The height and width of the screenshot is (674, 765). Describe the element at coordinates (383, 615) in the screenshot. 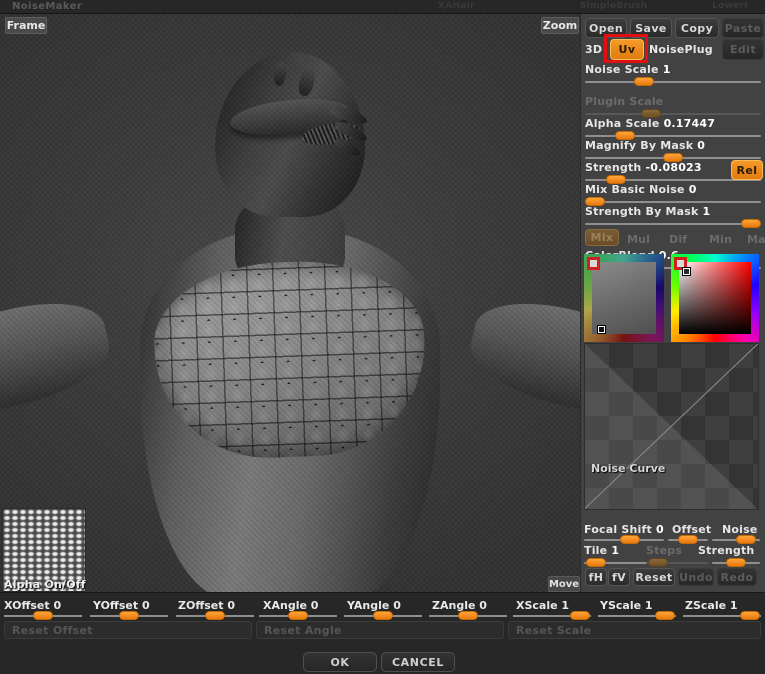

I see `yangle-knob` at that location.